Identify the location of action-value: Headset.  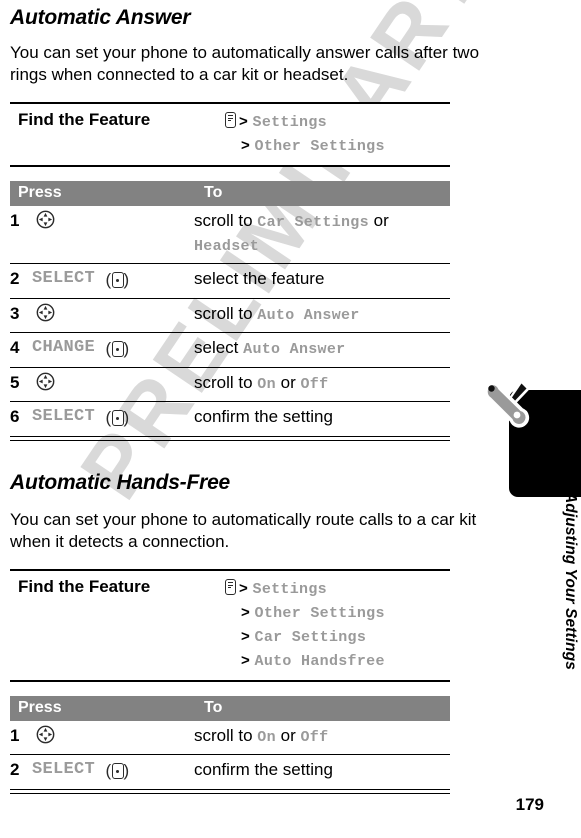
(227, 246).